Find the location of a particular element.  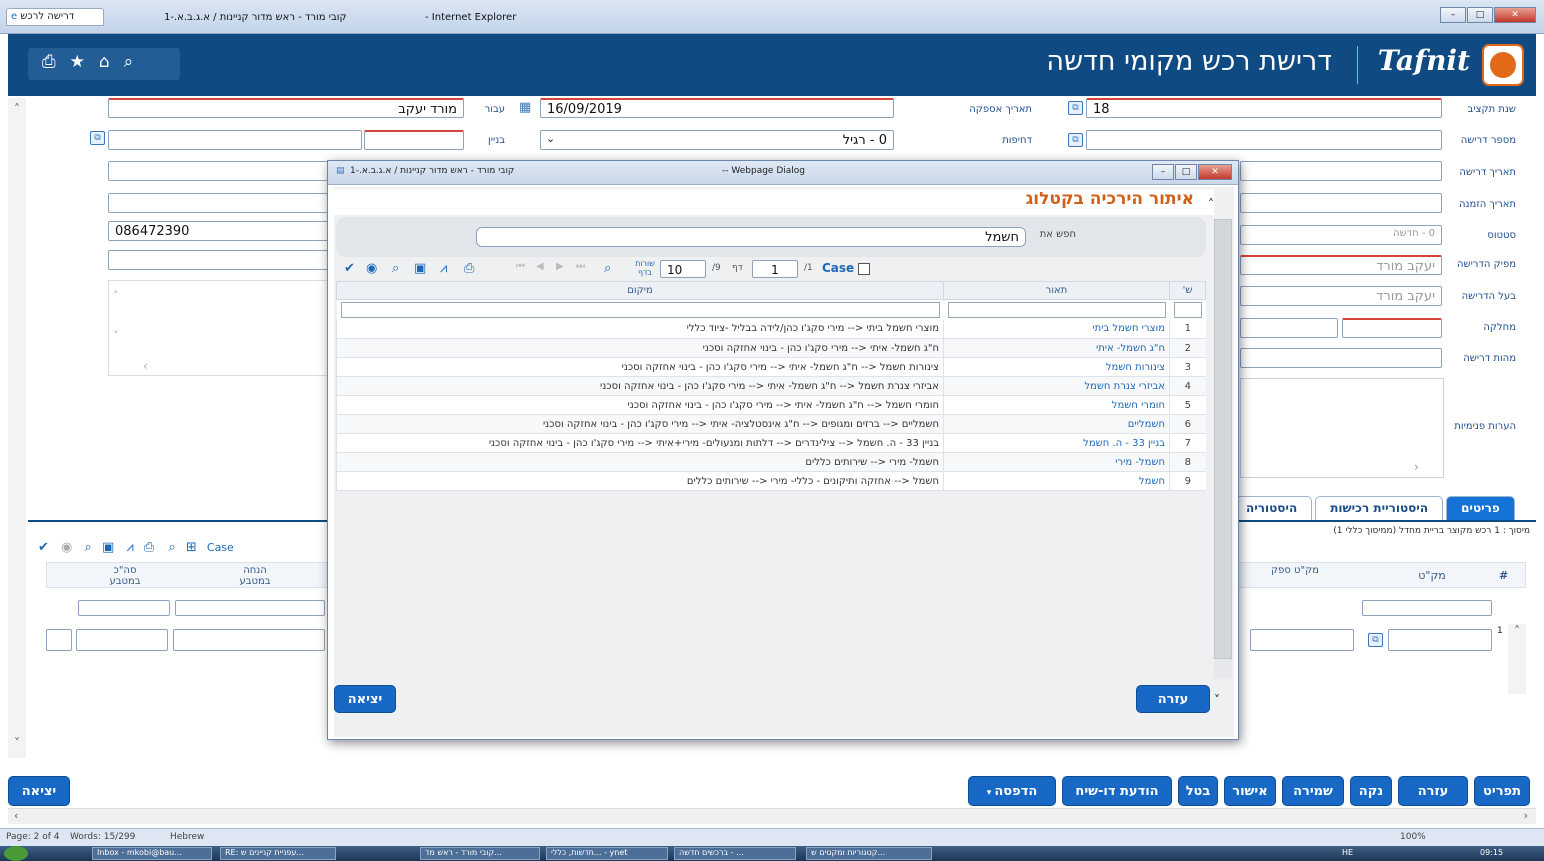

catalog-search-input: חשמל is located at coordinates (751, 237).